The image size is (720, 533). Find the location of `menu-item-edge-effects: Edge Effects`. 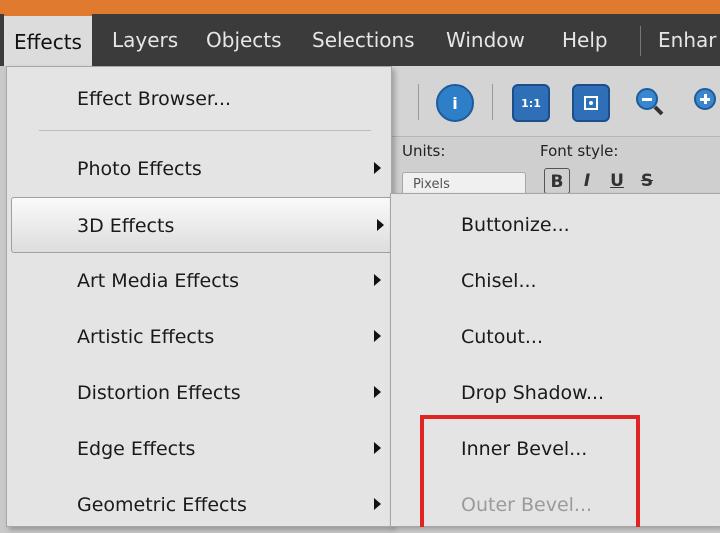

menu-item-edge-effects: Edge Effects is located at coordinates (199, 449).